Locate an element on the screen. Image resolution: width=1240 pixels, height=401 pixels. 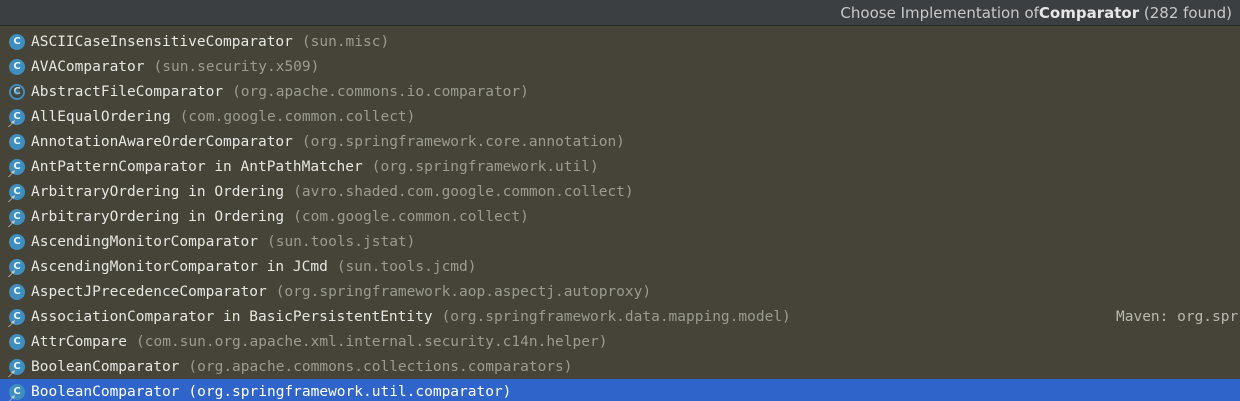
package-name: (org.springframework.util.comparator) is located at coordinates (350, 391).